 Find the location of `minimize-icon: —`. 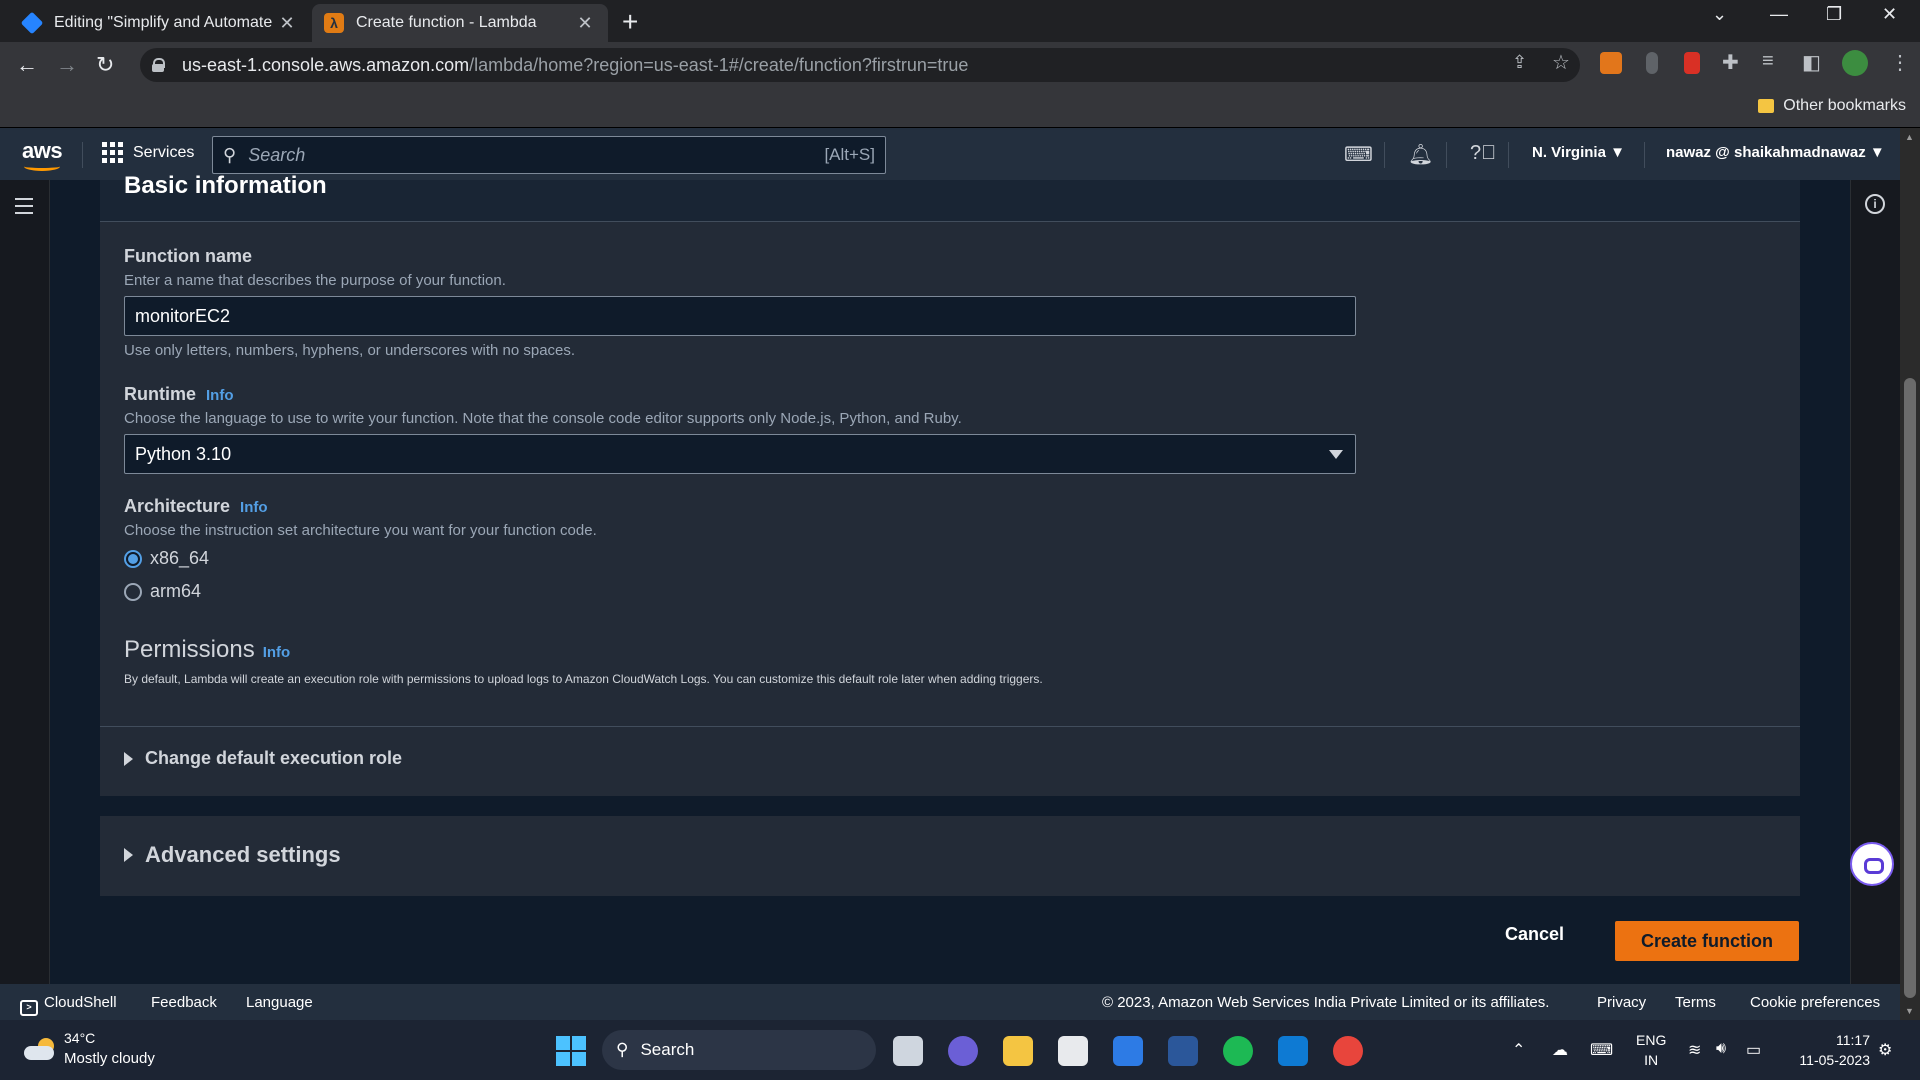

minimize-icon: — is located at coordinates (1779, 14).